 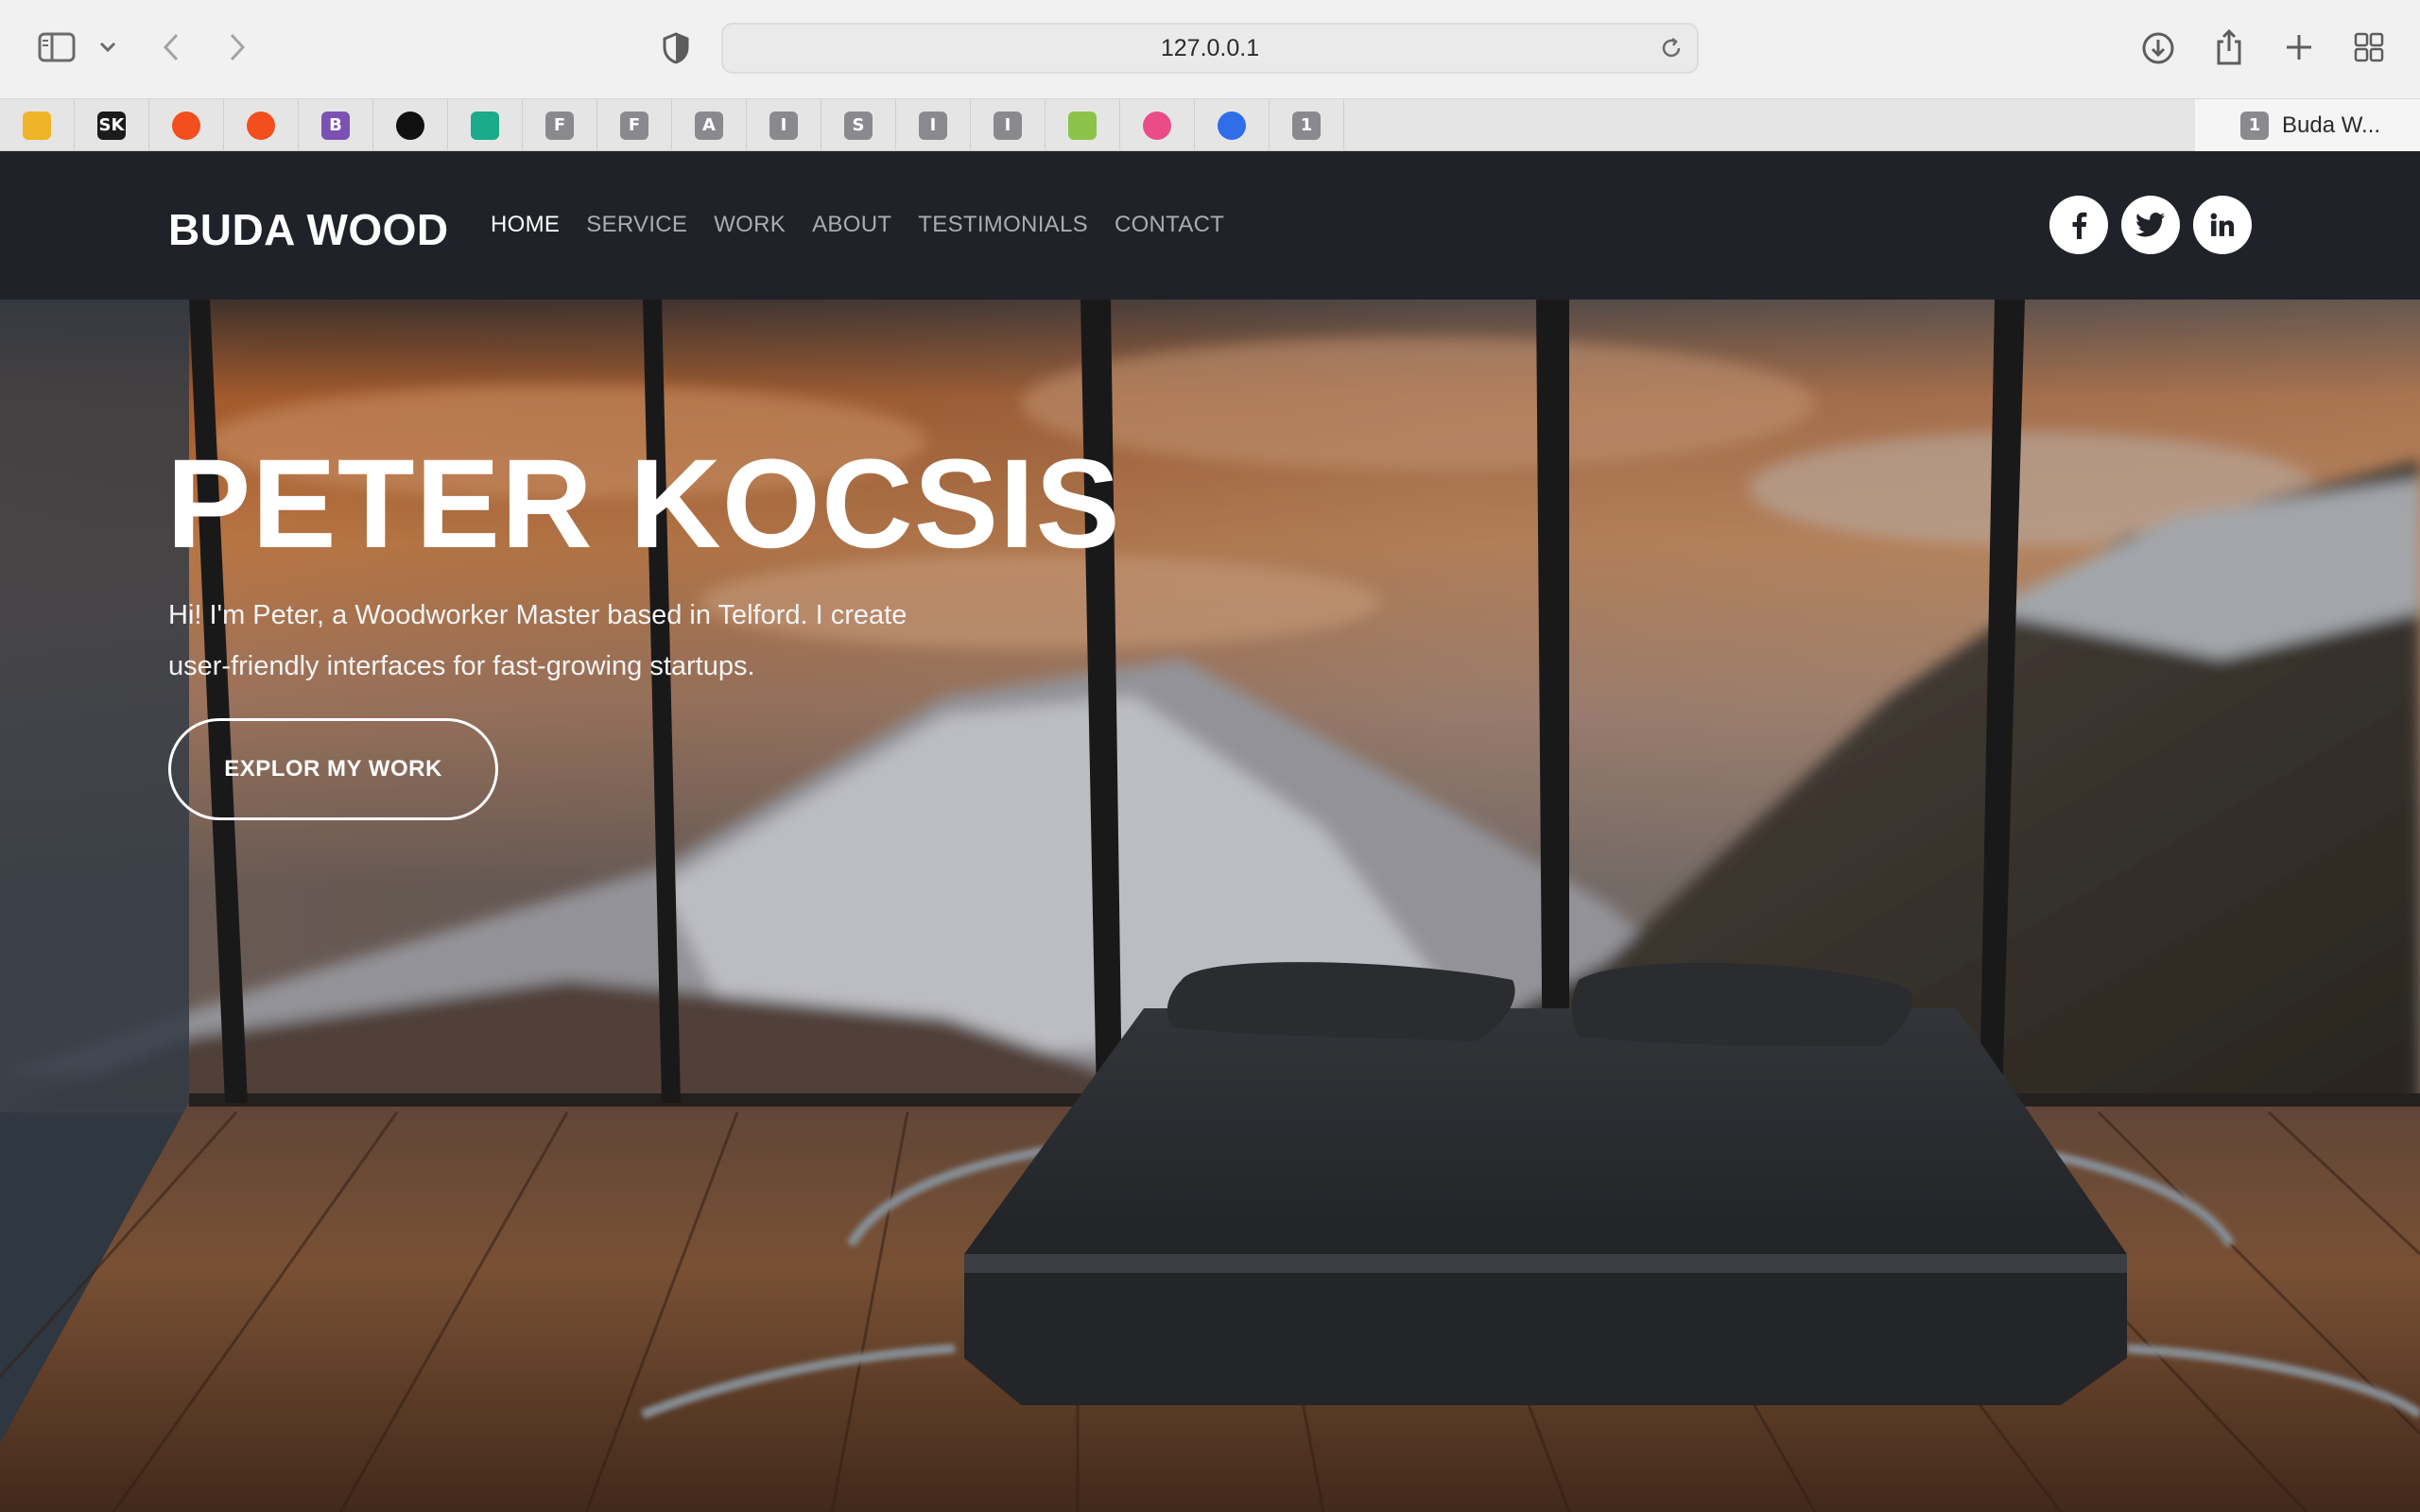 I want to click on nav-service: SERVICE, so click(x=636, y=225).